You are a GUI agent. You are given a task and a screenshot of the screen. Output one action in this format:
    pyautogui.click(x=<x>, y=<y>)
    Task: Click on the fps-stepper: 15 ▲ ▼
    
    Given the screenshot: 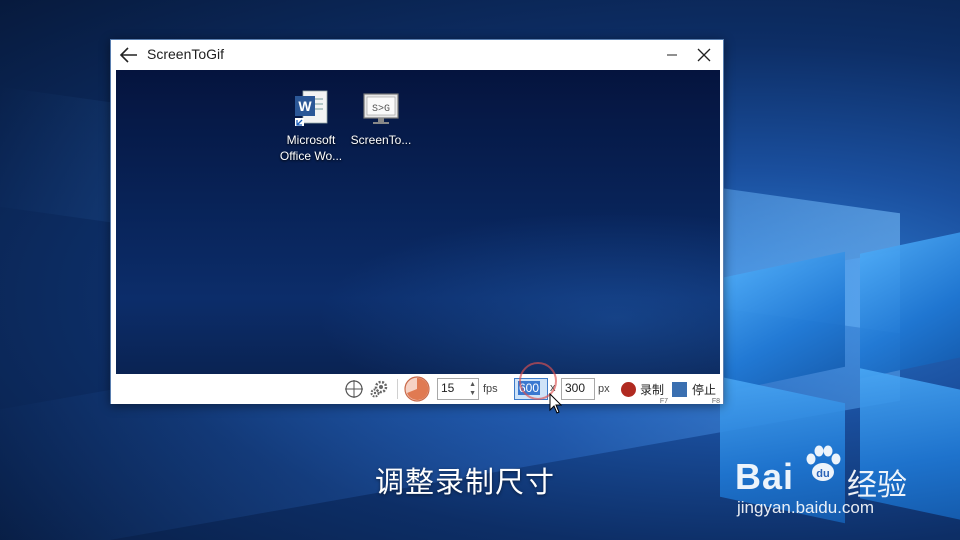 What is the action you would take?
    pyautogui.click(x=458, y=389)
    